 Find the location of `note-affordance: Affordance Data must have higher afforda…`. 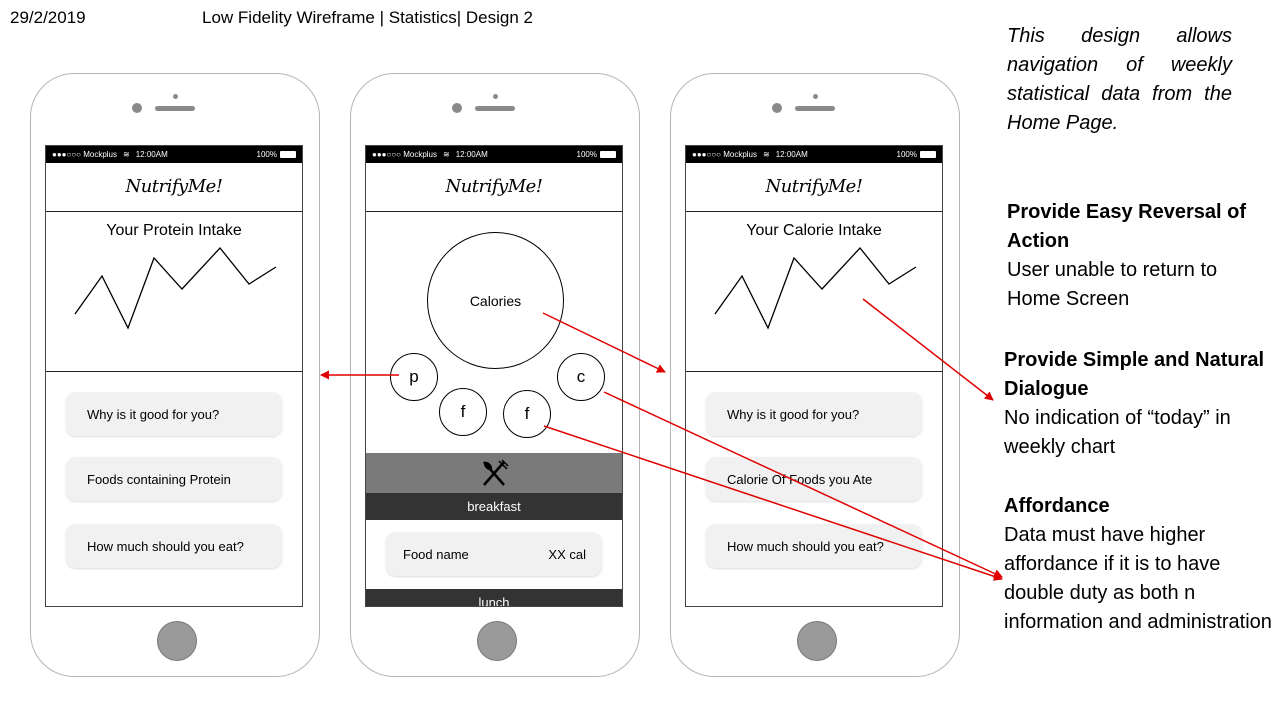

note-affordance: Affordance Data must have higher afforda… is located at coordinates (1139, 564).